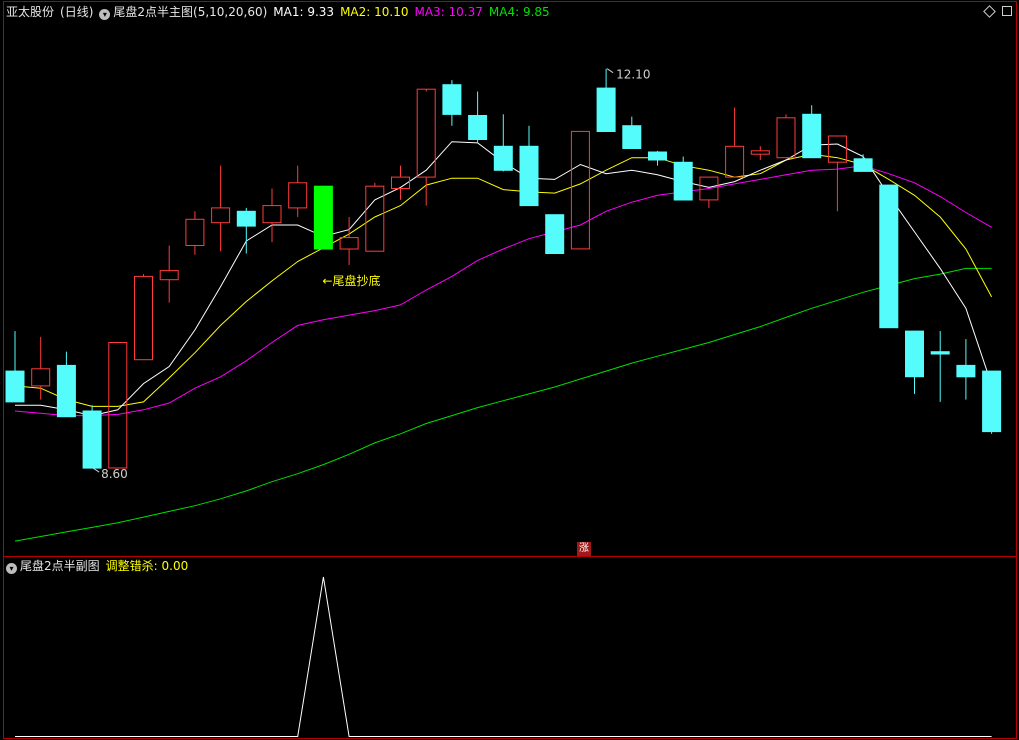 The width and height of the screenshot is (1019, 740). What do you see at coordinates (147, 566) in the screenshot?
I see `sub-indicator-value: 调整错杀: 0.00` at bounding box center [147, 566].